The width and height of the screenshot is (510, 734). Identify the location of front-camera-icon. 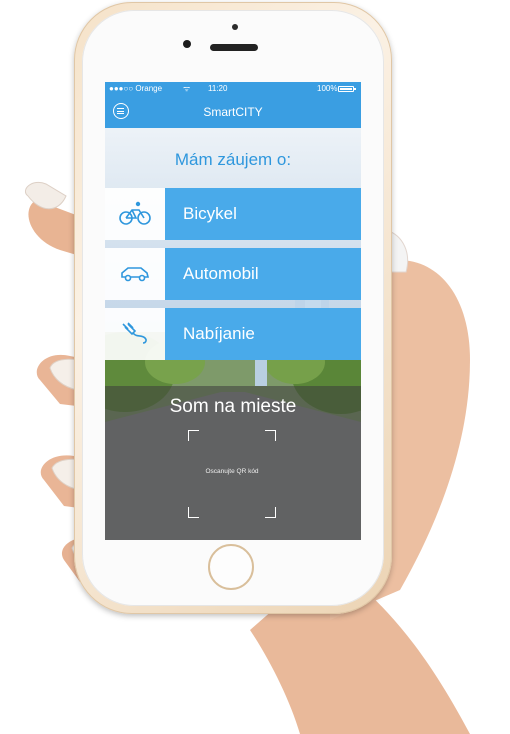
(235, 27).